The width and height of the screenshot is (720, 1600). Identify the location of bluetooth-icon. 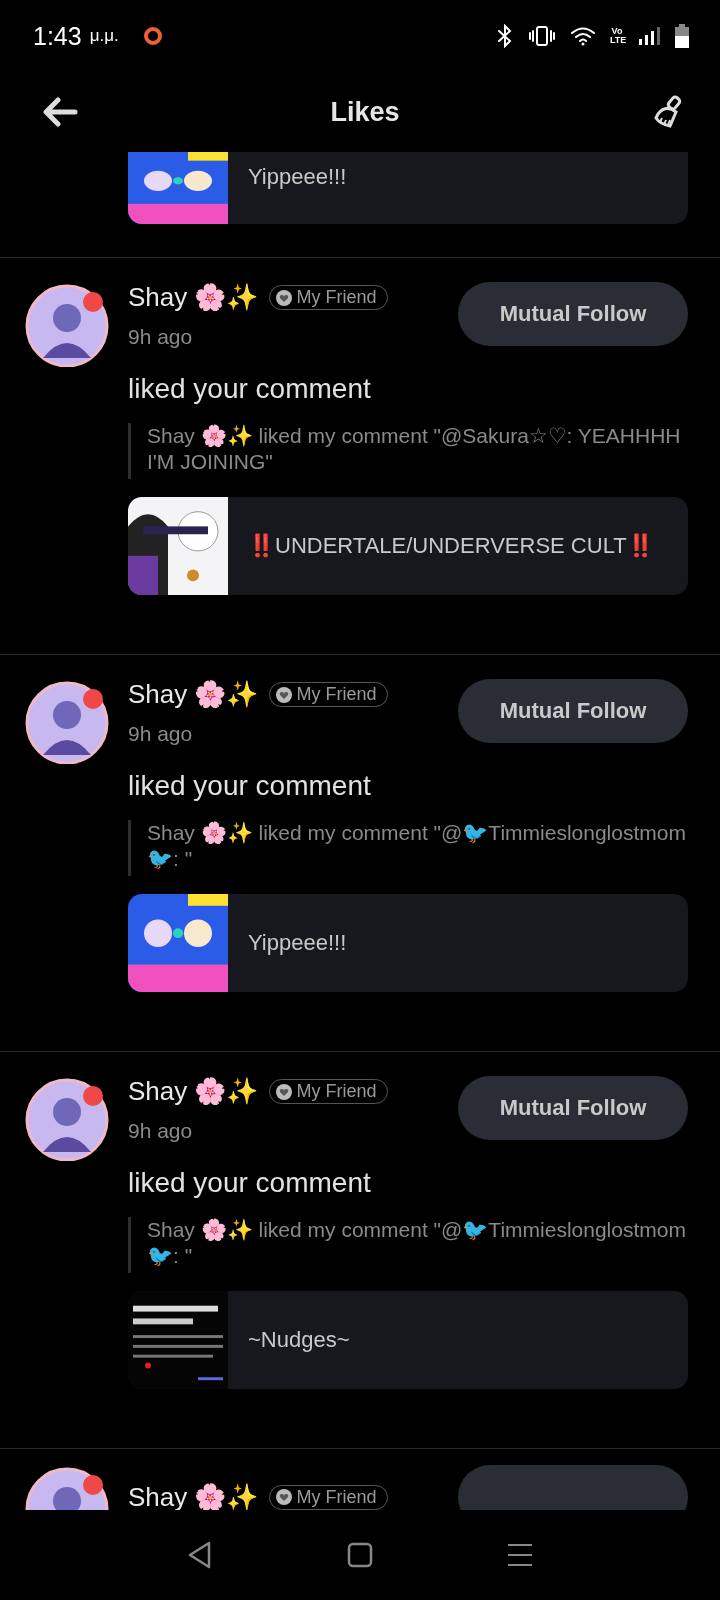
(505, 36).